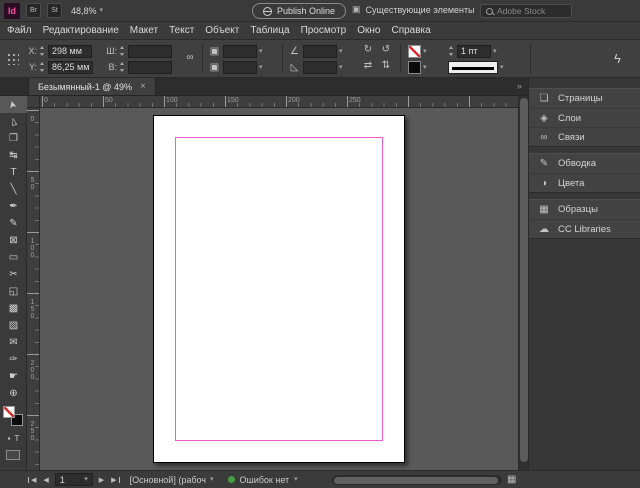 The width and height of the screenshot is (640, 488). I want to click on pen-tool: ✒, so click(13, 206).